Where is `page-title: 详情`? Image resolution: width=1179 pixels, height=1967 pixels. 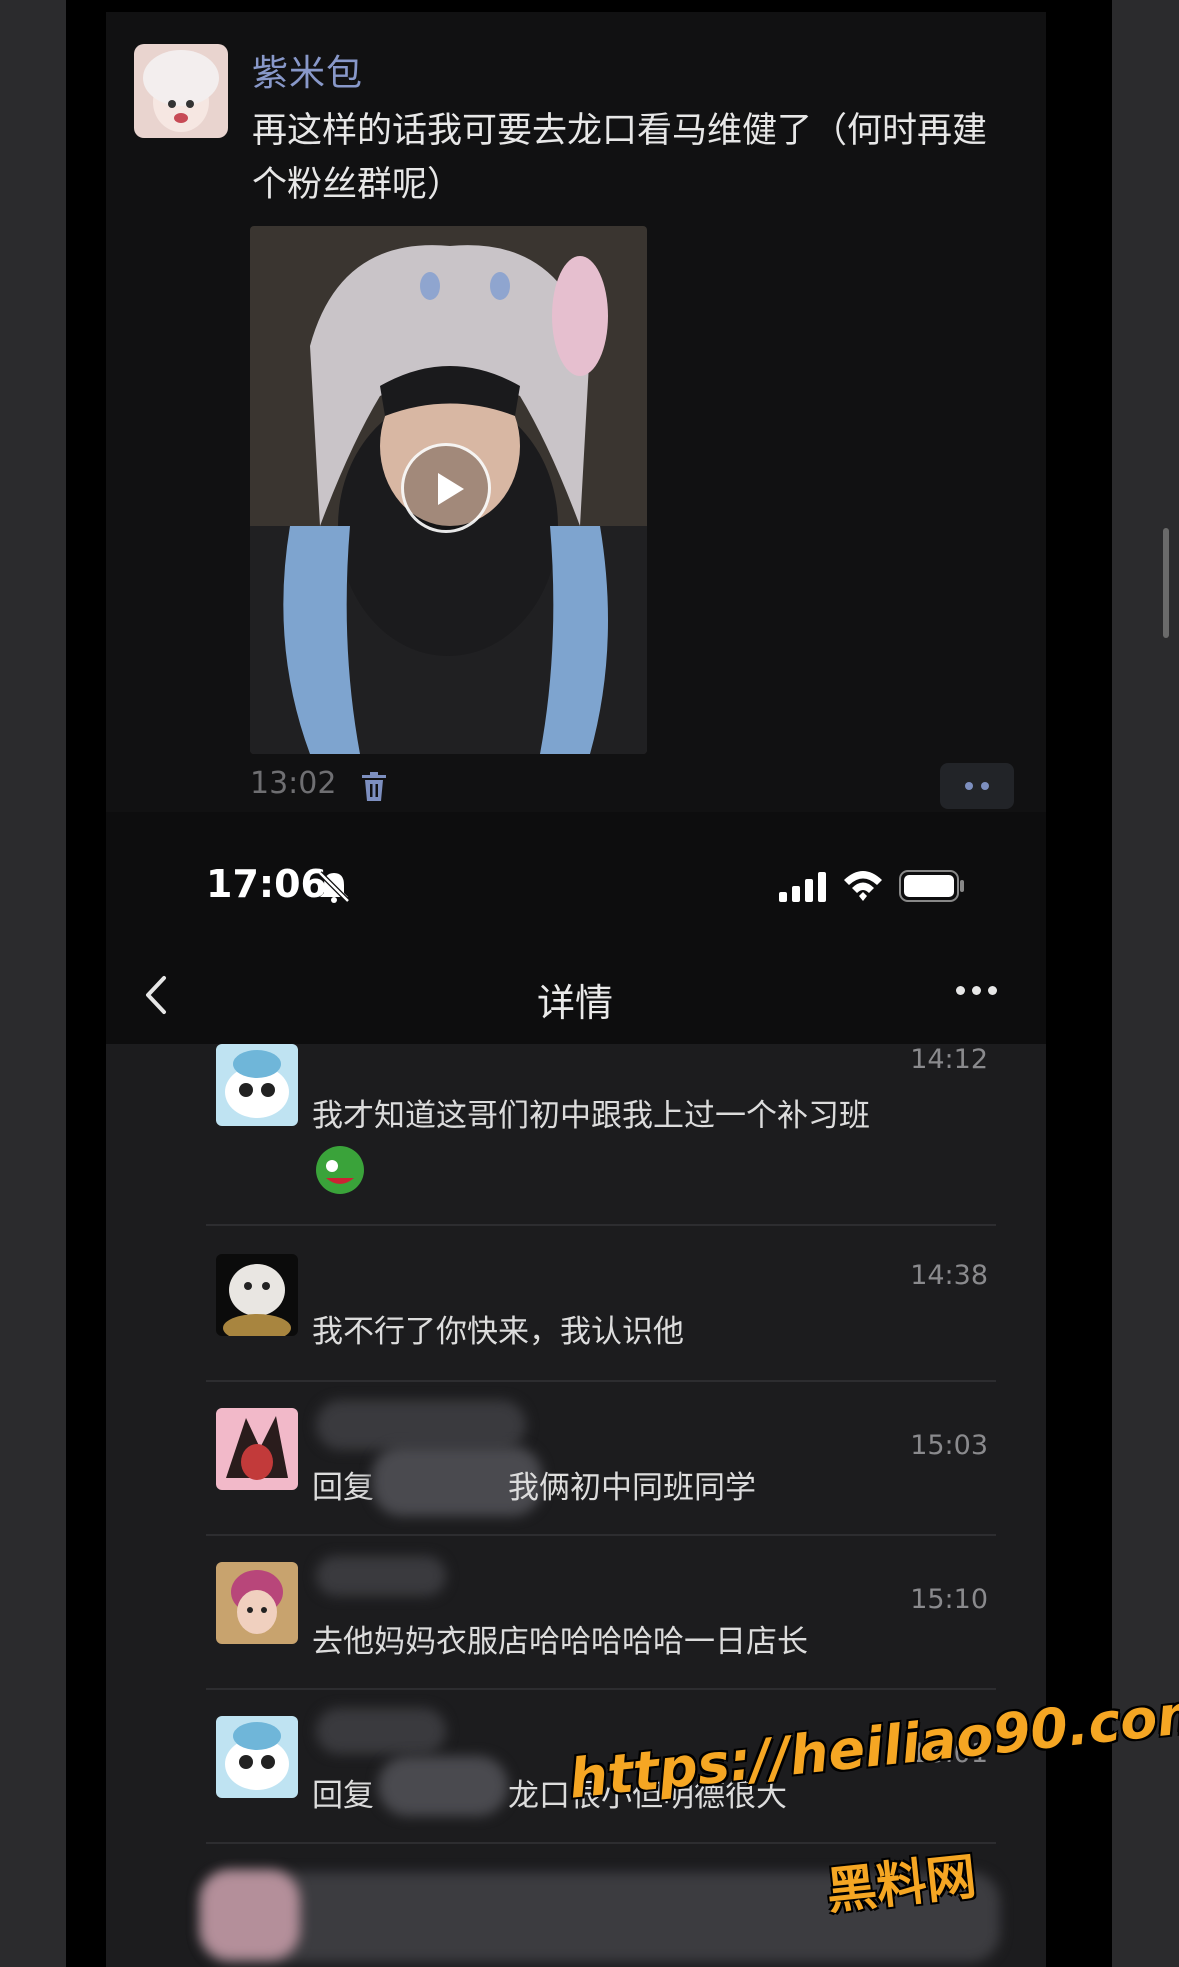 page-title: 详情 is located at coordinates (574, 1003).